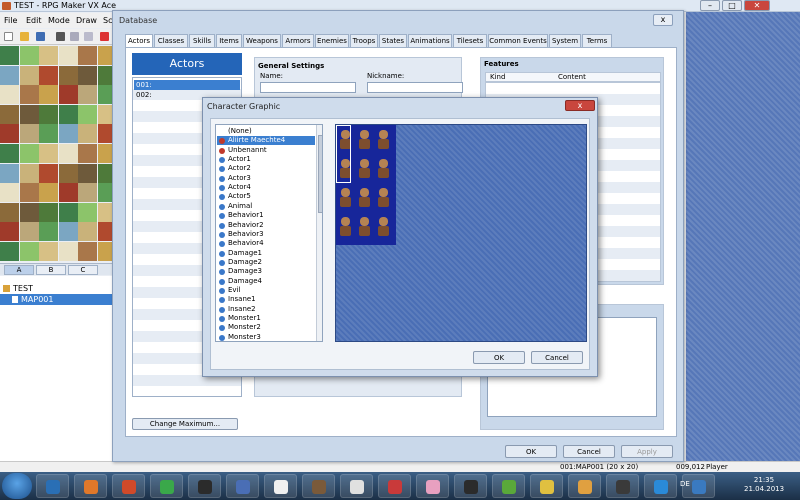 Image resolution: width=800 pixels, height=500 pixels. What do you see at coordinates (332, 40) in the screenshot?
I see `tab-enemies: Enemies` at bounding box center [332, 40].